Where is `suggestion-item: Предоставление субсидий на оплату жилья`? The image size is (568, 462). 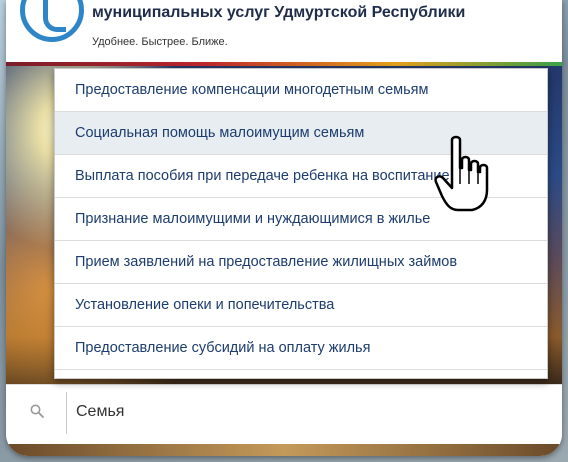
suggestion-item: Предоставление субсидий на оплату жилья is located at coordinates (301, 348).